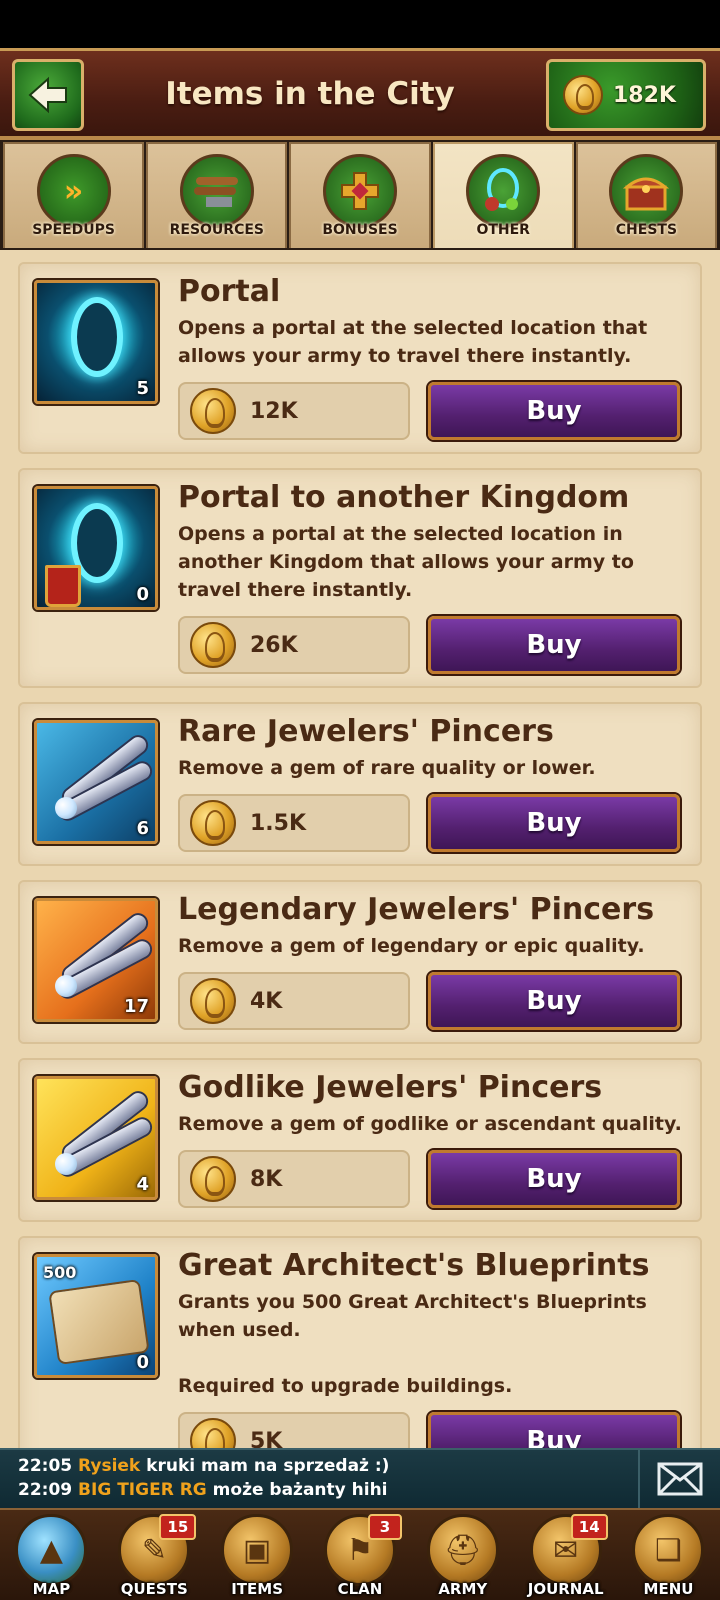  What do you see at coordinates (366, 731) in the screenshot?
I see `item-title: Rare Jewelers' Pincers` at bounding box center [366, 731].